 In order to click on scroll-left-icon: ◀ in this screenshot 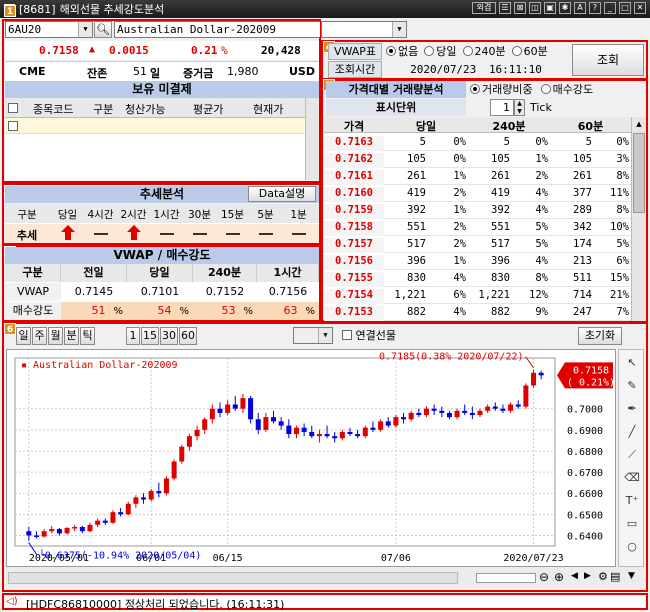, I will do `click(574, 576)`.